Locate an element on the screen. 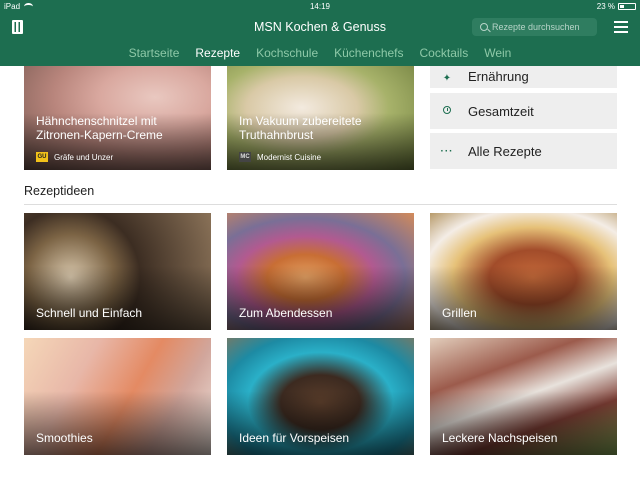  idea-card-grillen: Grillen is located at coordinates (523, 271).